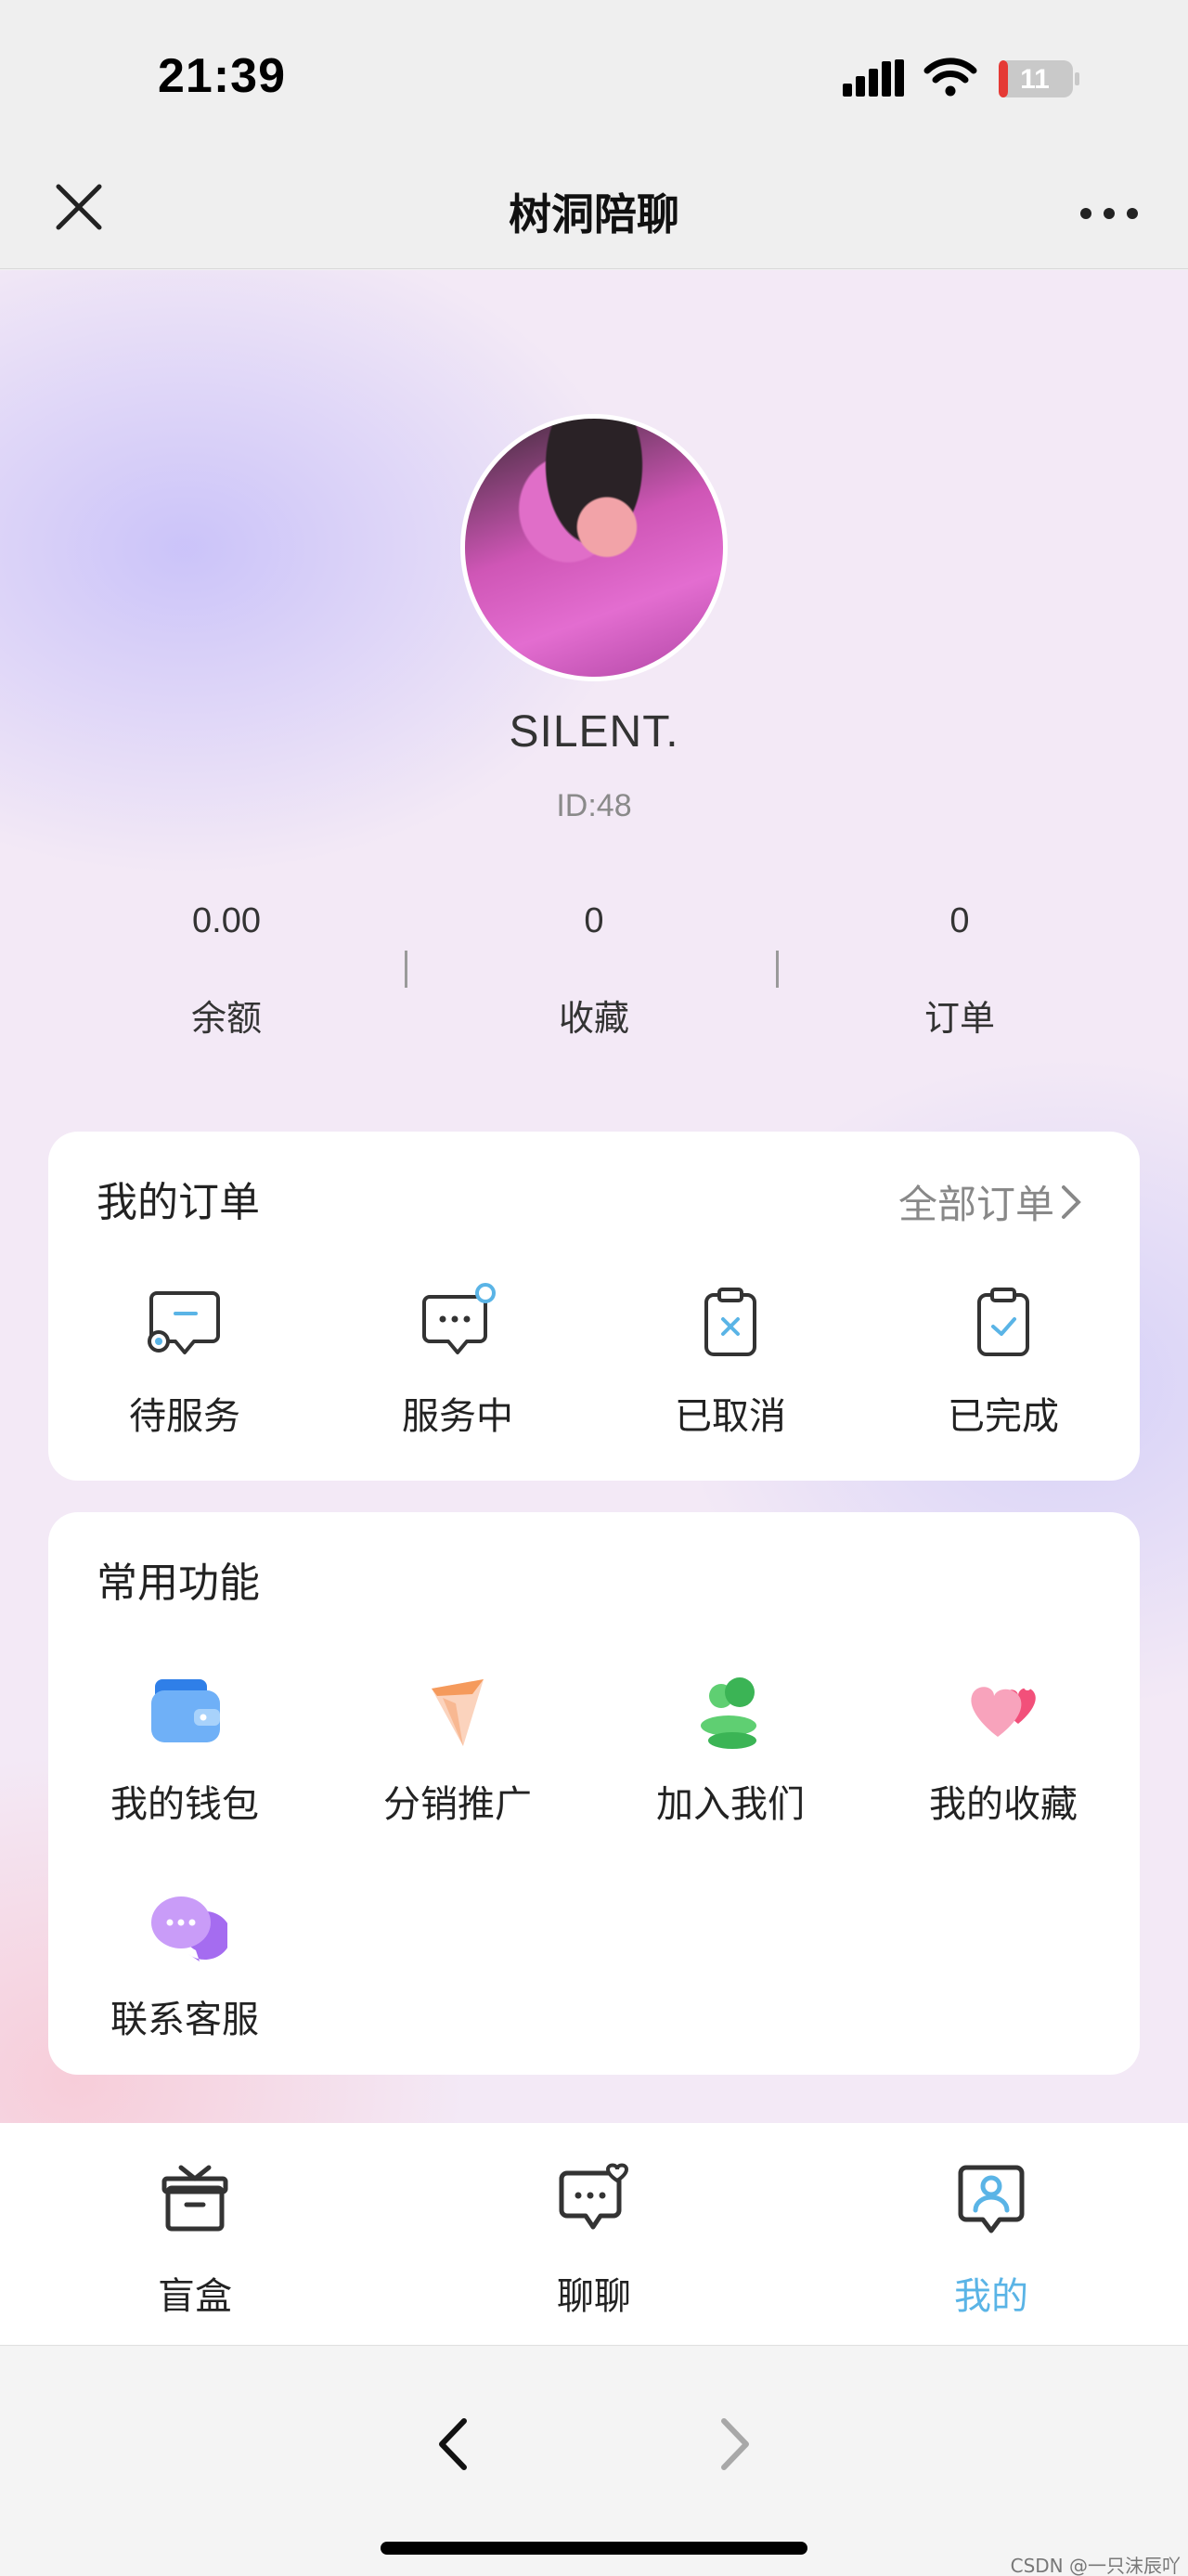 The image size is (1188, 2576). I want to click on stat-label: 余额, so click(226, 1018).